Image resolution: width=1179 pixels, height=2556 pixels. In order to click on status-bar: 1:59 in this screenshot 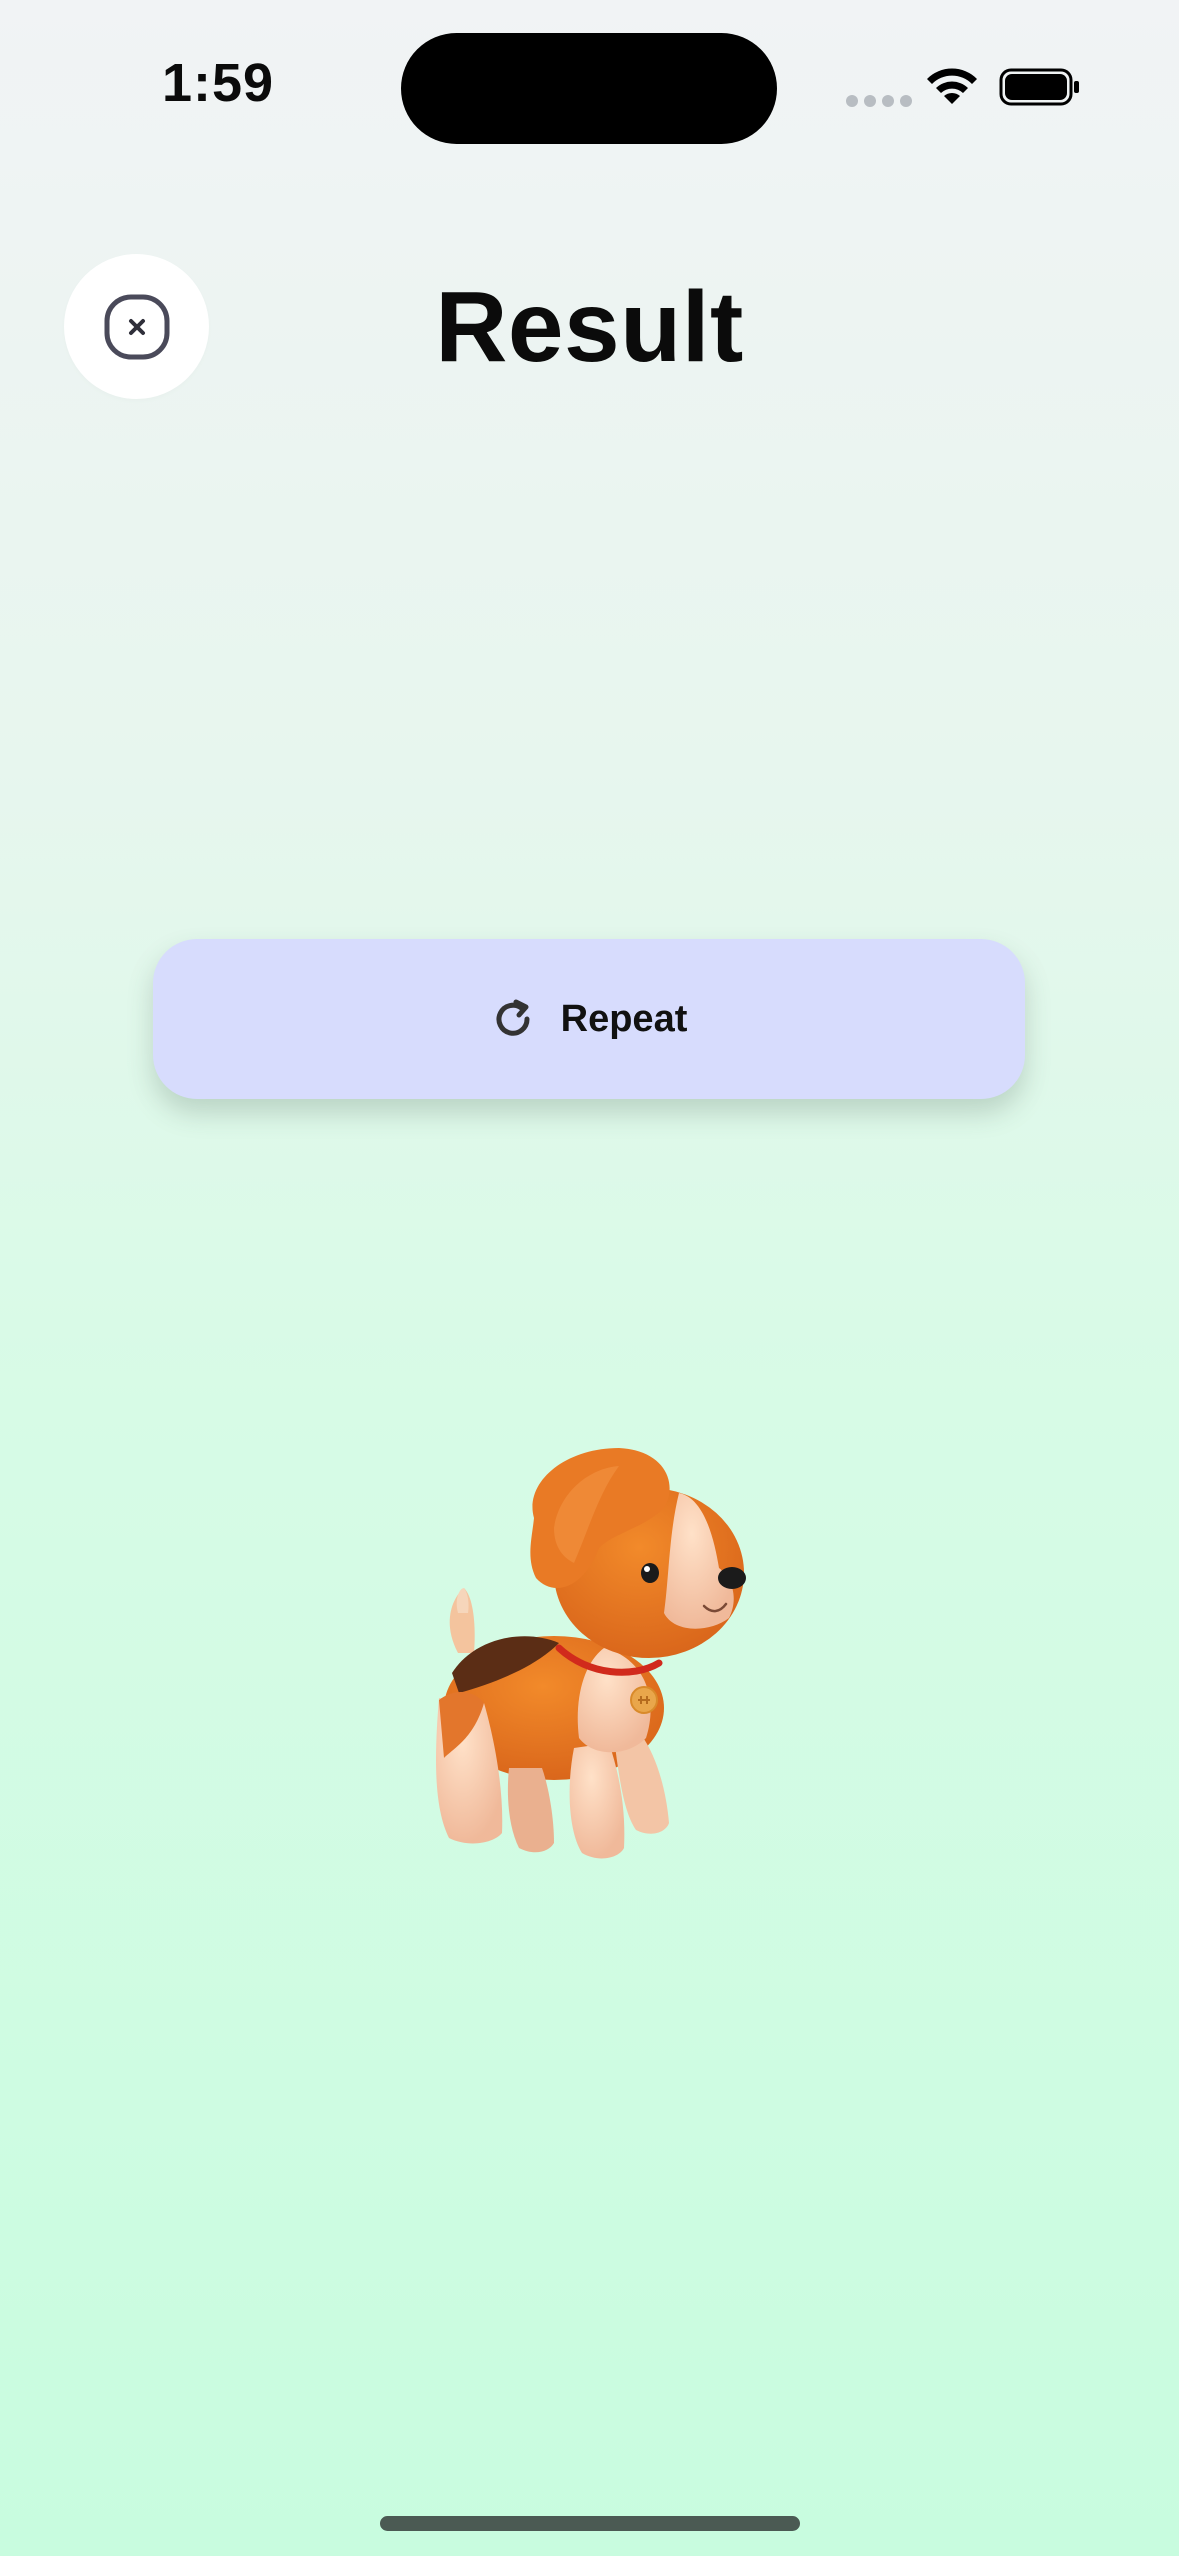, I will do `click(589, 85)`.